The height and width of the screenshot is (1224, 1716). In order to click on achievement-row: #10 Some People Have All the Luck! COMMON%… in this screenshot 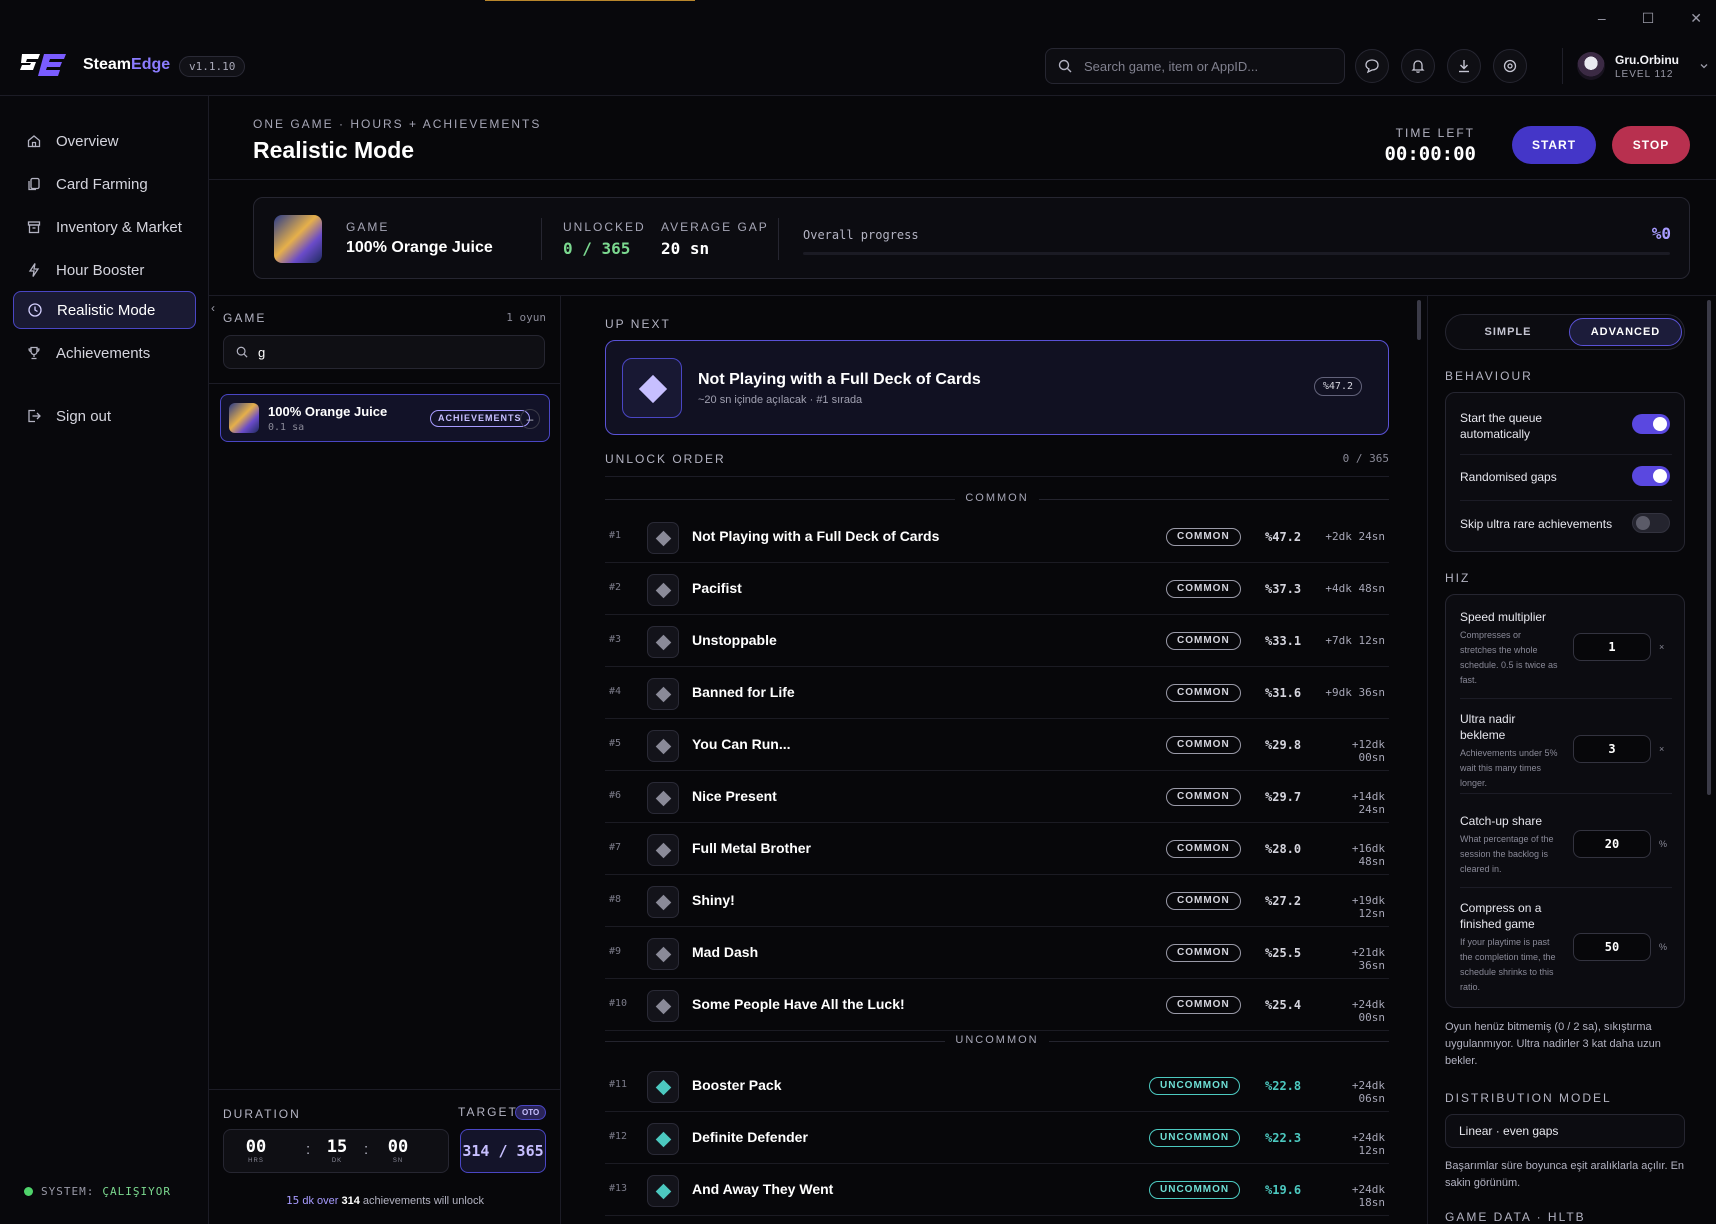, I will do `click(997, 1005)`.